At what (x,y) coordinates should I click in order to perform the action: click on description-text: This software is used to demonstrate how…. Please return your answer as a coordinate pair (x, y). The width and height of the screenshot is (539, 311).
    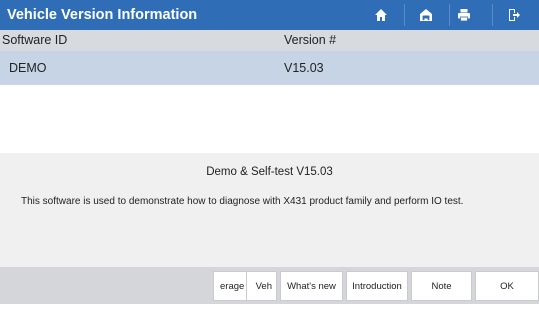
    Looking at the image, I should click on (242, 201).